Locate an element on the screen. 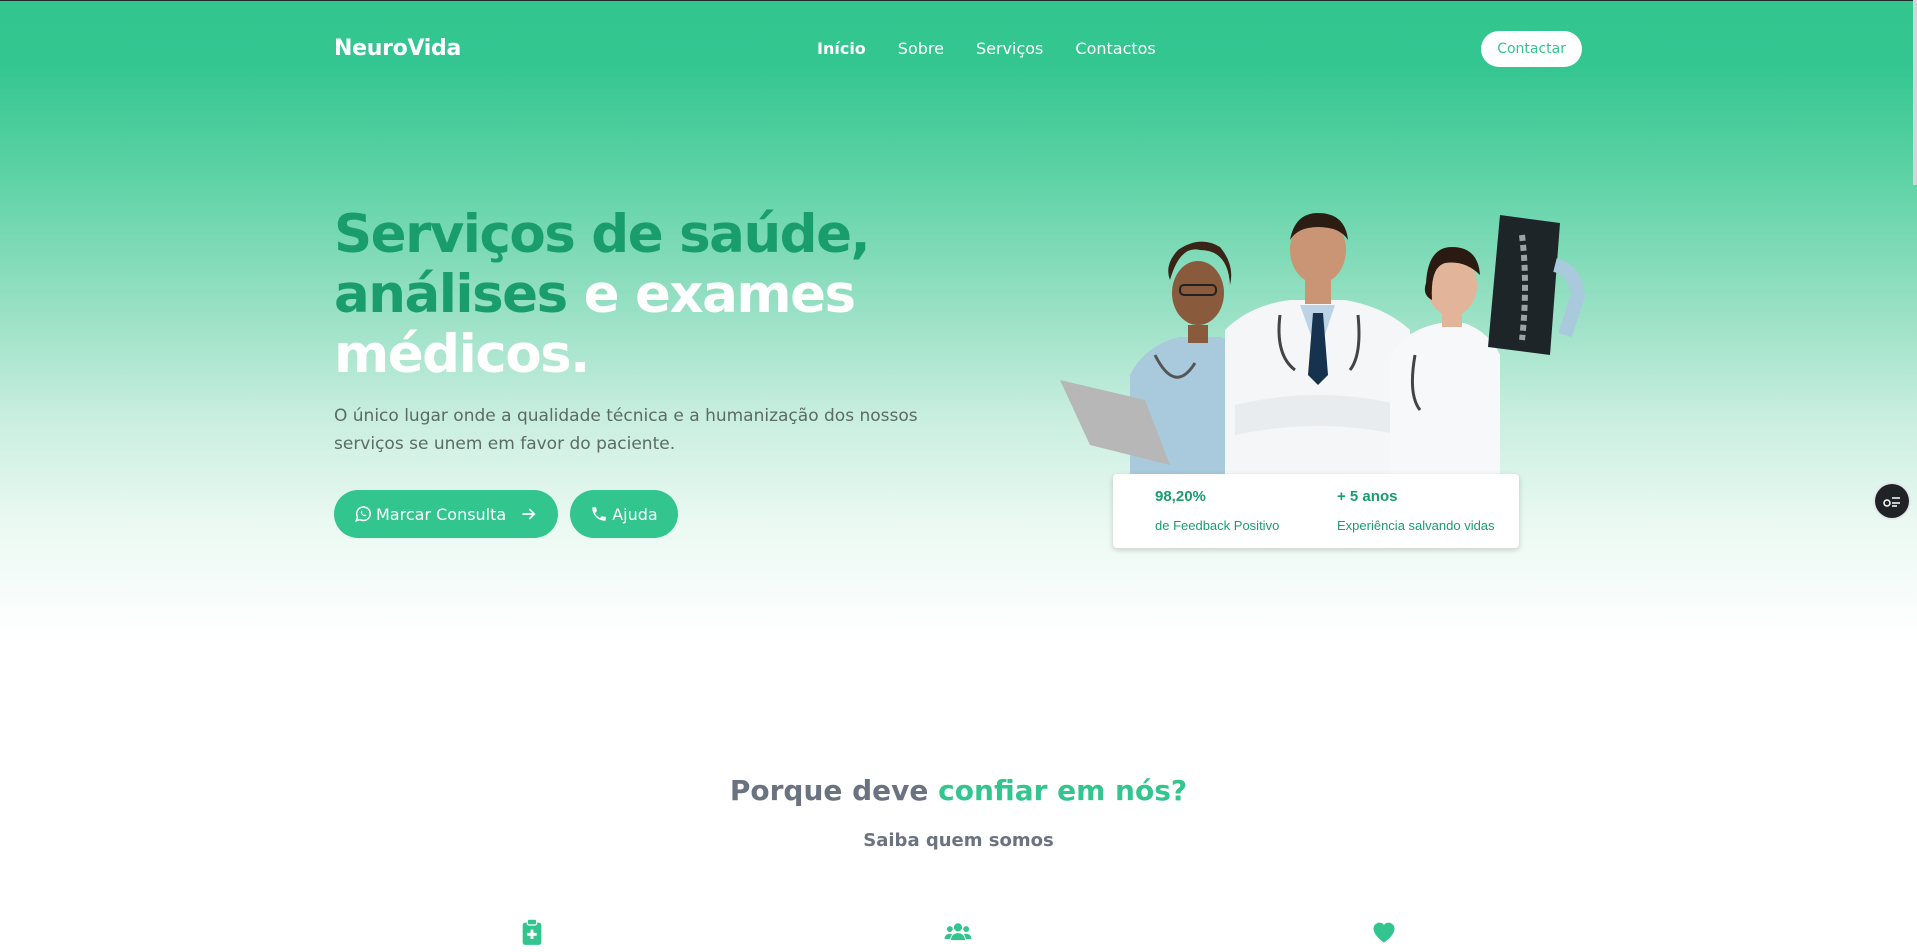 Image resolution: width=1917 pixels, height=952 pixels. main-nav: Início Sobre Serviços Contactos is located at coordinates (986, 48).